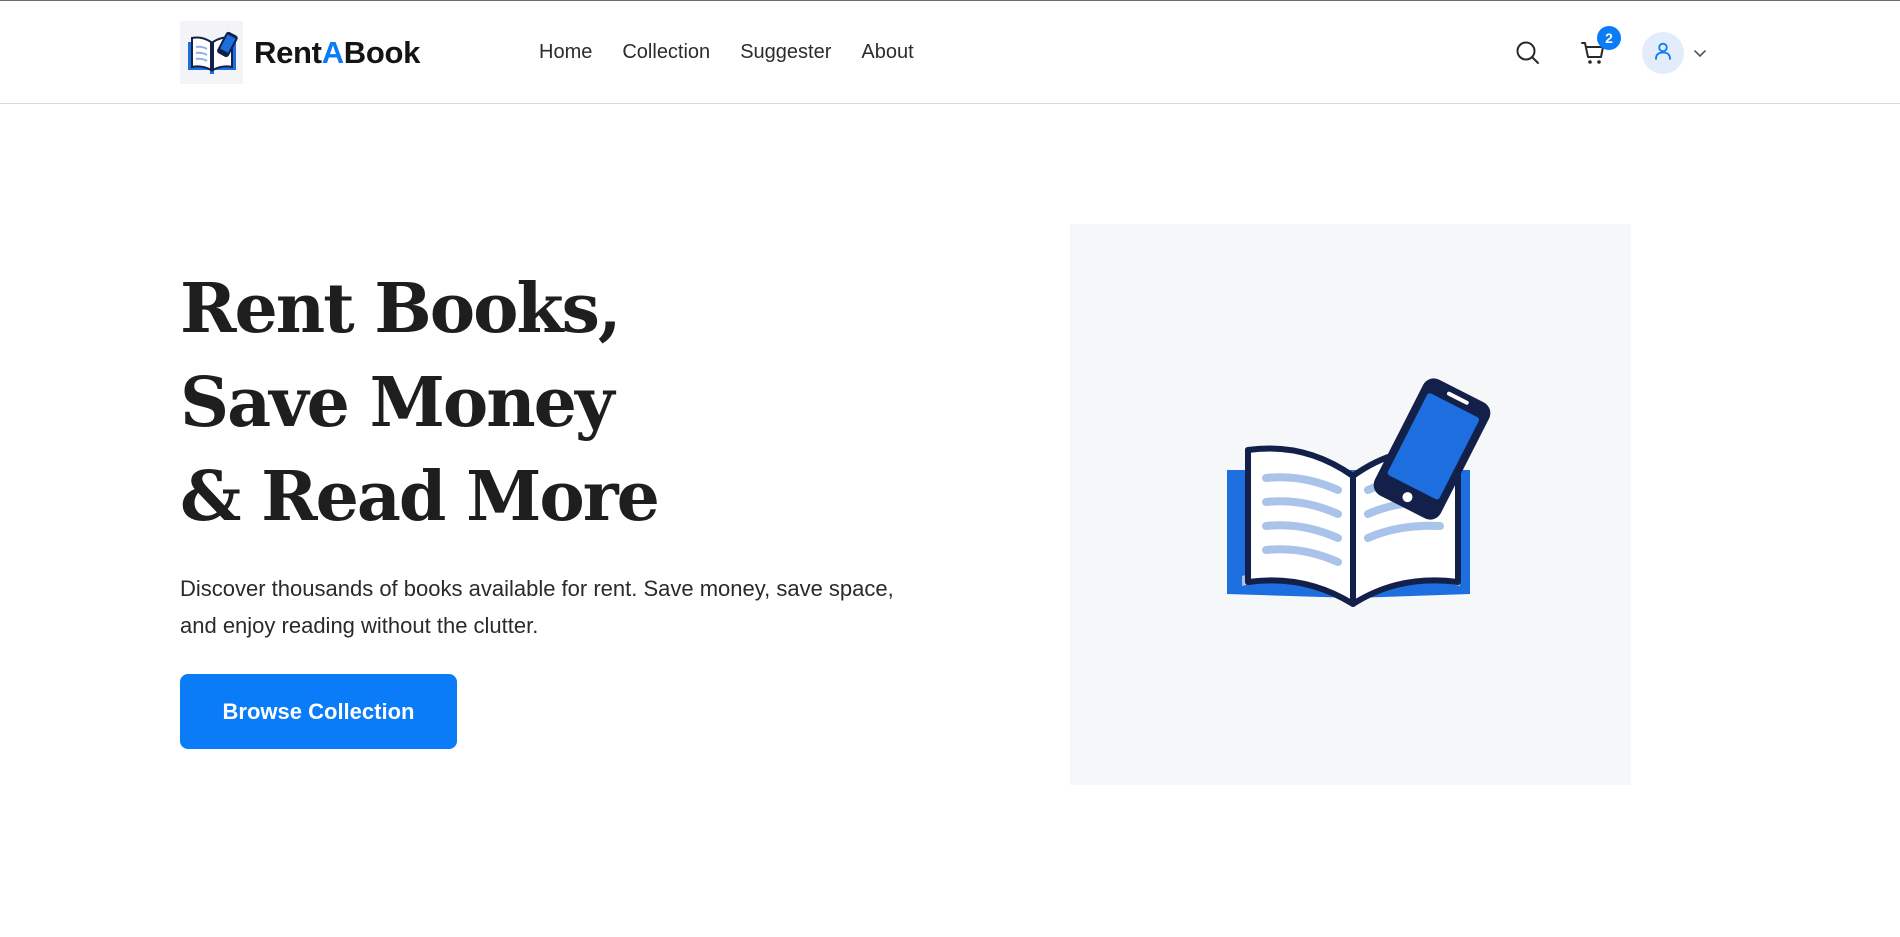 This screenshot has height=937, width=1900. What do you see at coordinates (318, 711) in the screenshot?
I see `browse-collection-button: Browse Collection` at bounding box center [318, 711].